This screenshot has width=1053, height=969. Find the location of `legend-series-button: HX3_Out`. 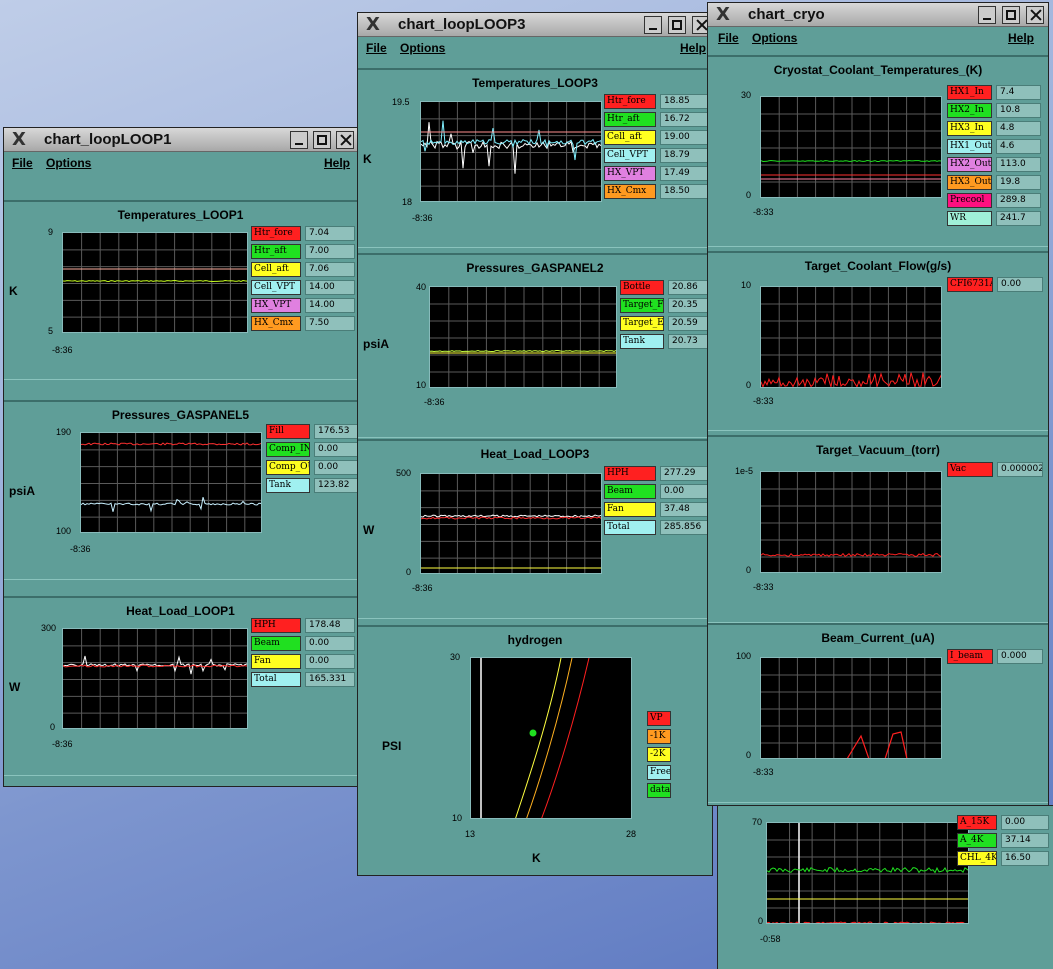

legend-series-button: HX3_Out is located at coordinates (969, 182).